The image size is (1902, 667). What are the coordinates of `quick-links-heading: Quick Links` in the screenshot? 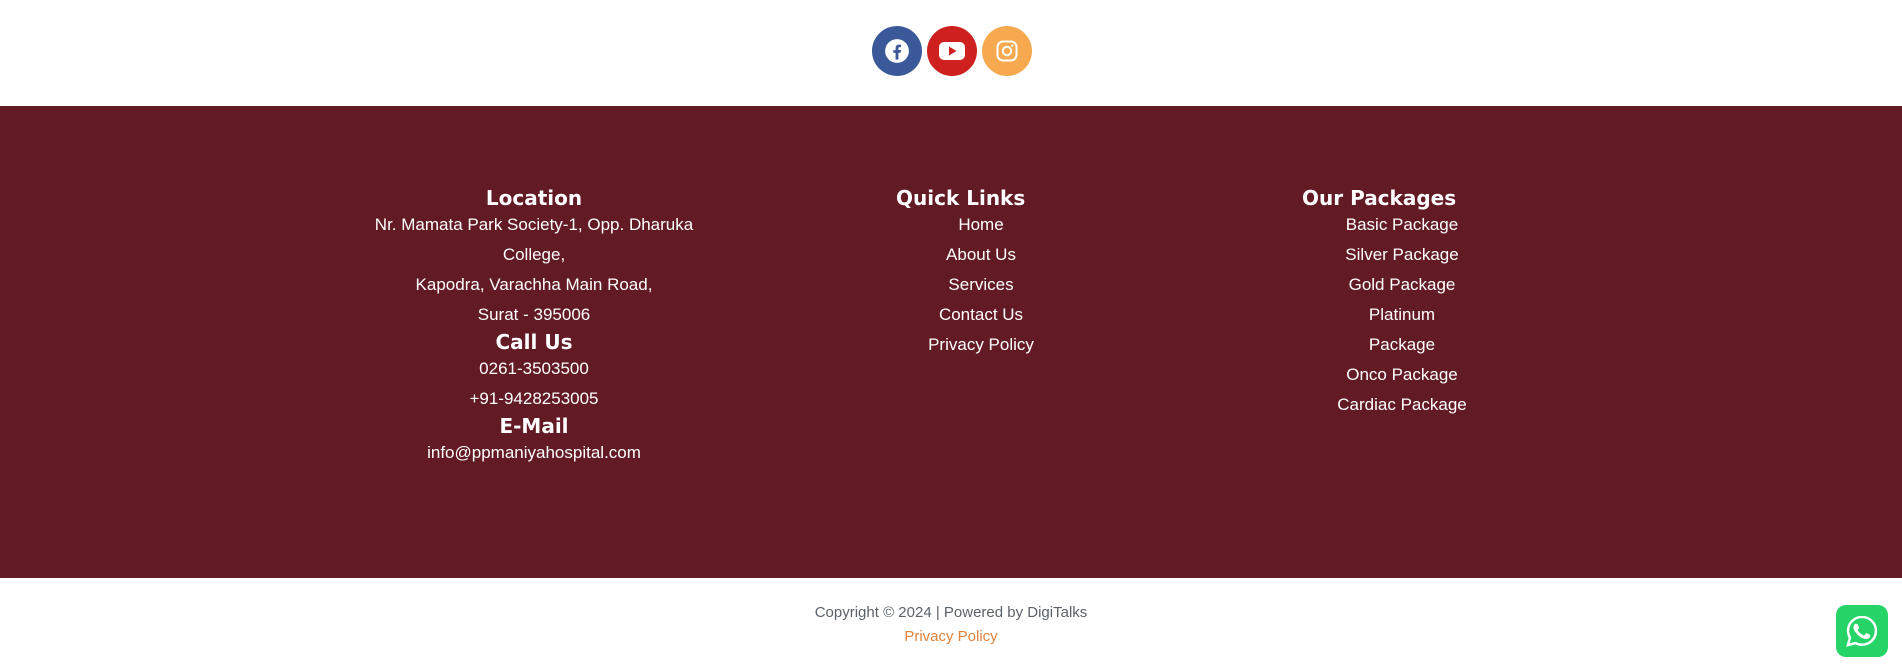 It's located at (961, 198).